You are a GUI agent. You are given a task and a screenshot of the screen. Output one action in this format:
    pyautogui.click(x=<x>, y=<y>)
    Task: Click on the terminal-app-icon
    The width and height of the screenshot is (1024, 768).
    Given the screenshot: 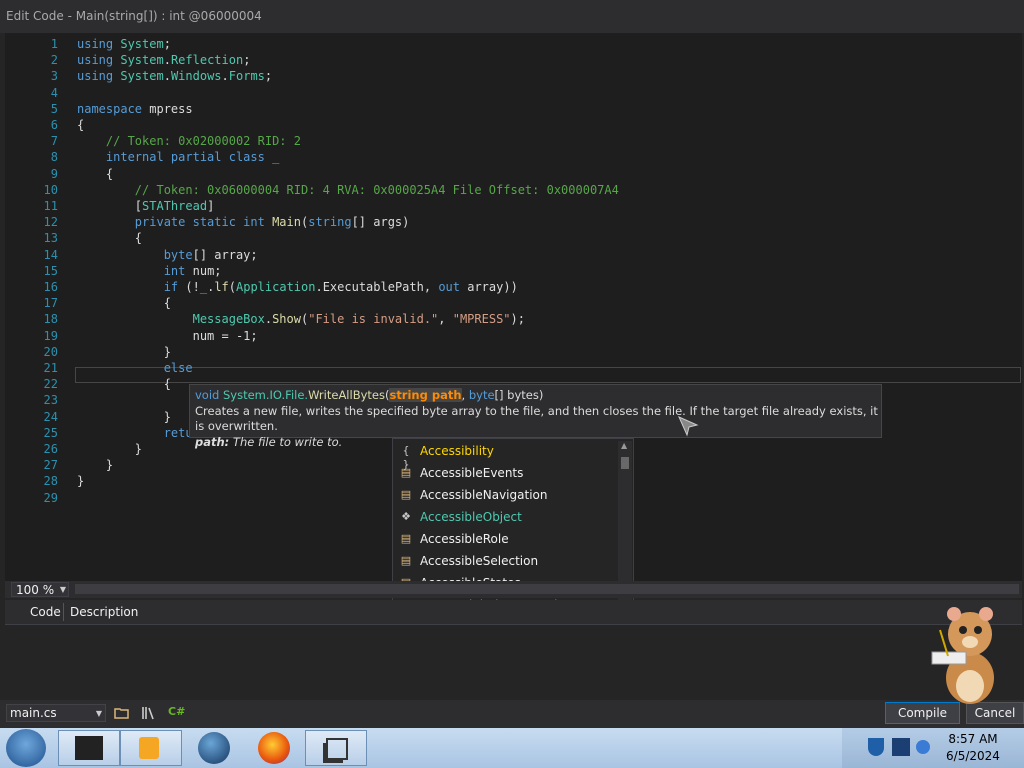 What is the action you would take?
    pyautogui.click(x=89, y=748)
    